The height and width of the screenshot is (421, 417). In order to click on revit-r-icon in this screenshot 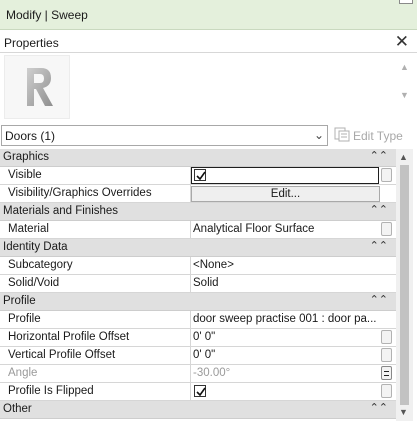, I will do `click(37, 87)`.